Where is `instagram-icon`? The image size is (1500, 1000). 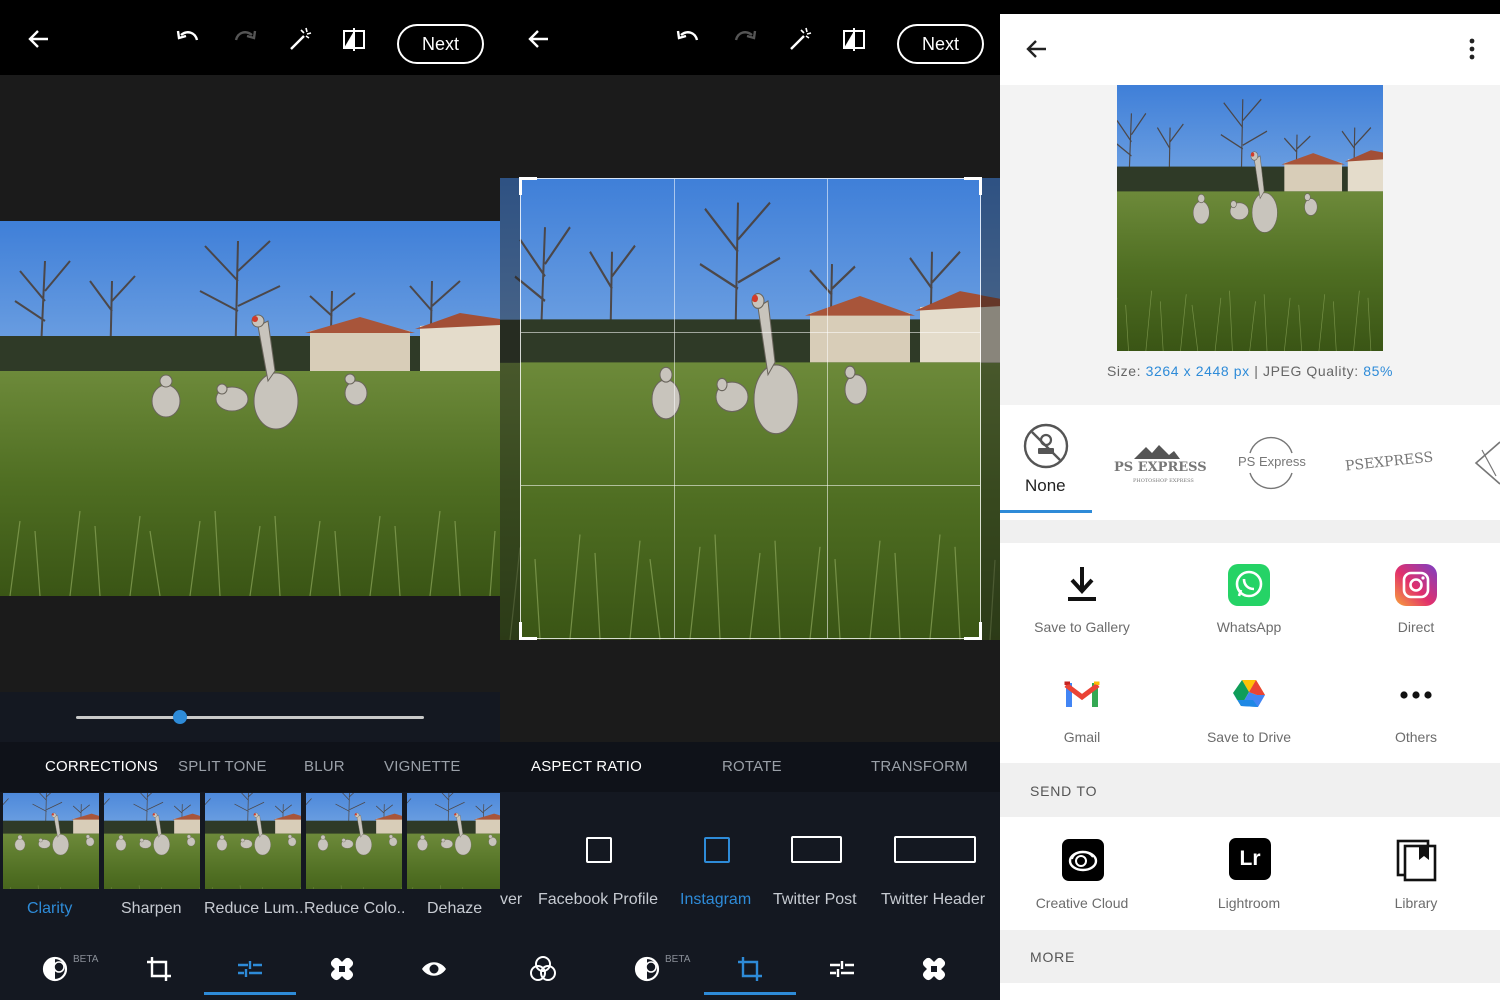
instagram-icon is located at coordinates (1416, 585).